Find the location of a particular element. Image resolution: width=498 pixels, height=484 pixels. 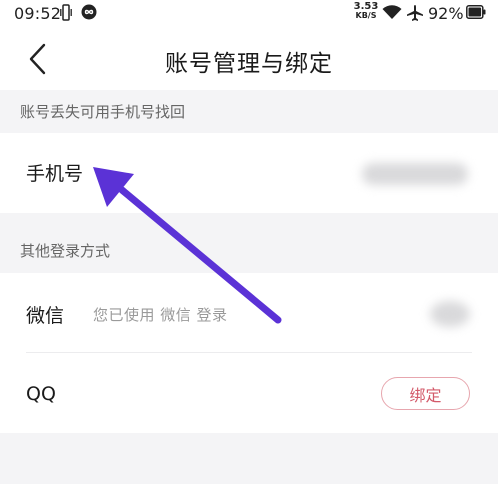

status-bar: 09:52 3.53 KB/S 92% is located at coordinates (249, 15).